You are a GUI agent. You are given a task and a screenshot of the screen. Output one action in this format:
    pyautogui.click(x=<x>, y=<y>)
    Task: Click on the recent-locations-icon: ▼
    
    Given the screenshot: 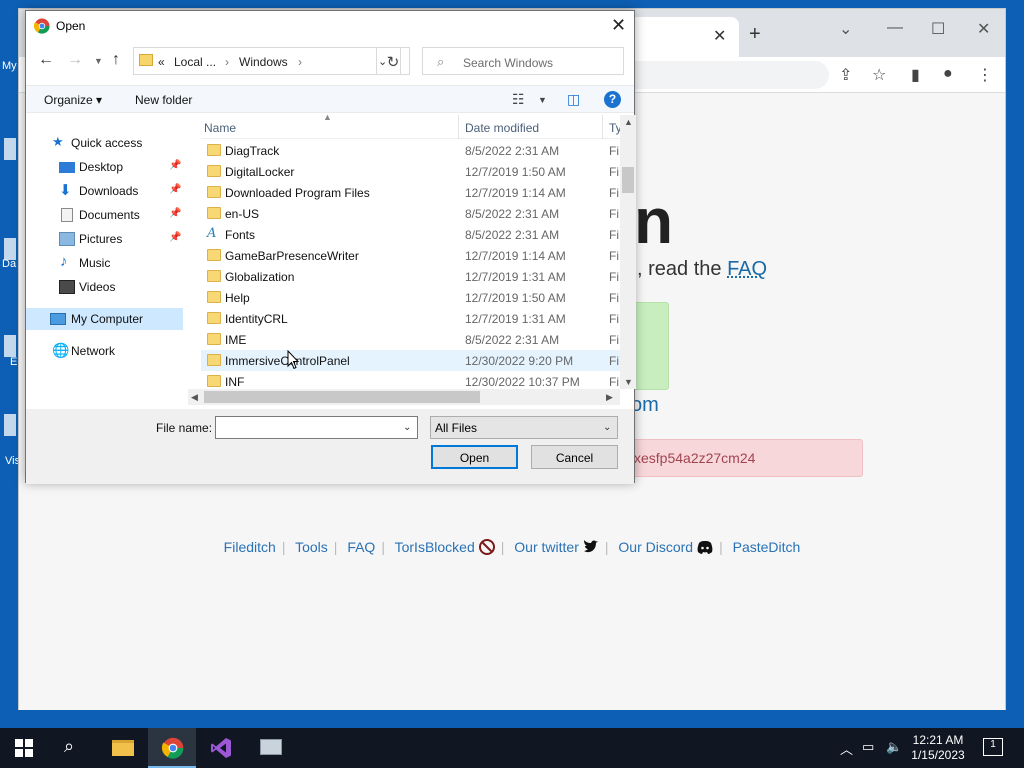 What is the action you would take?
    pyautogui.click(x=98, y=61)
    